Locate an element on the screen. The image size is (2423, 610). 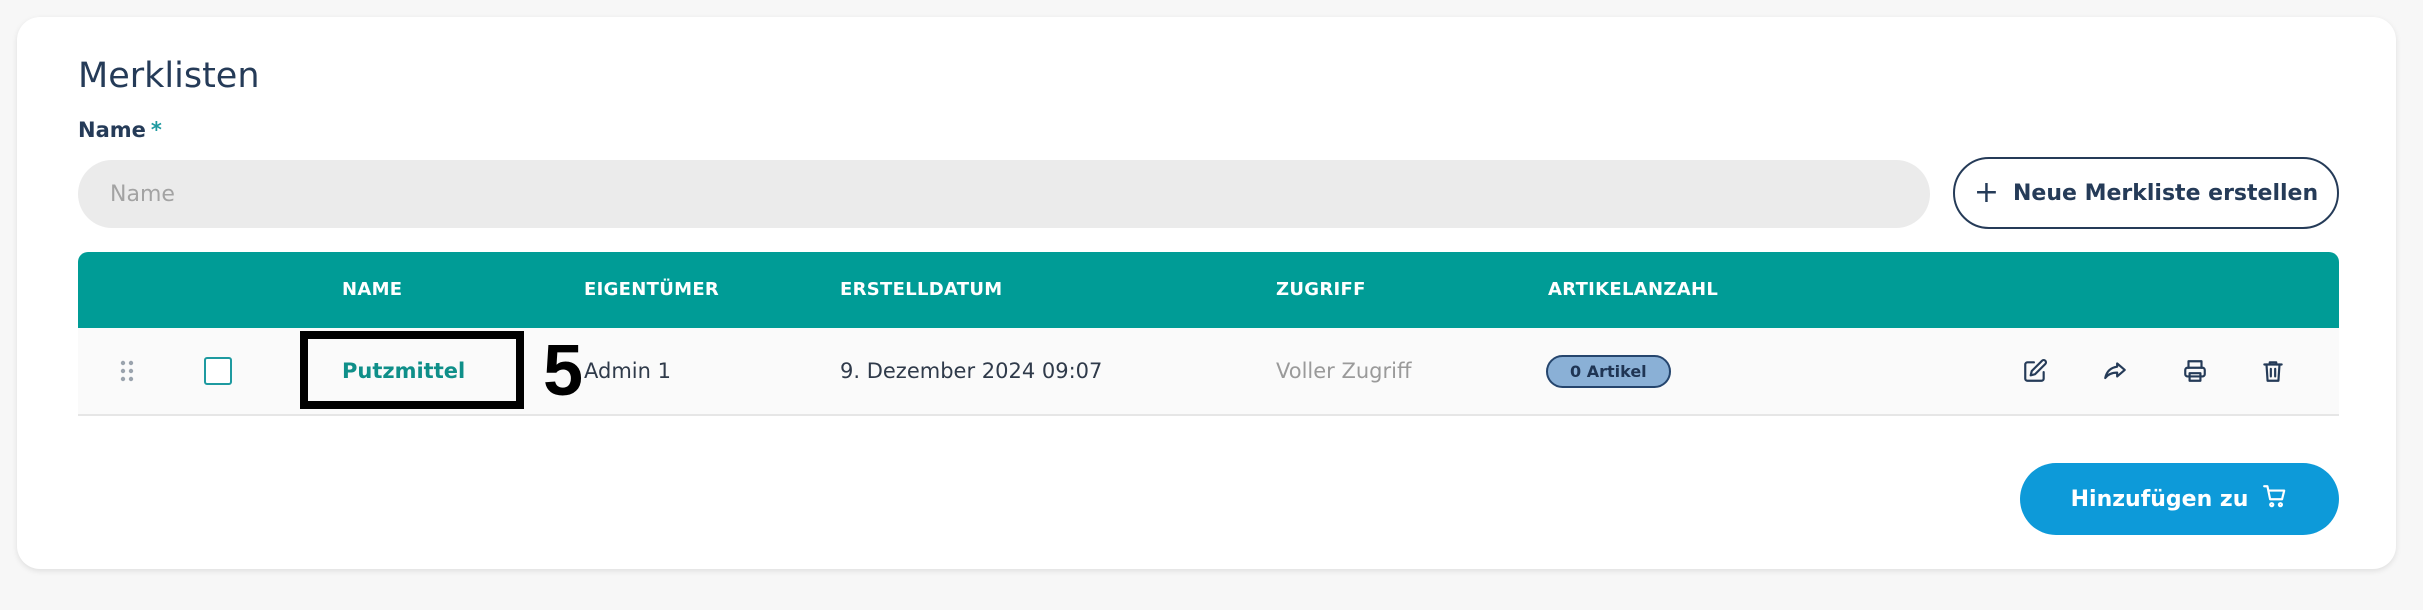
cart-icon is located at coordinates (2275, 499).